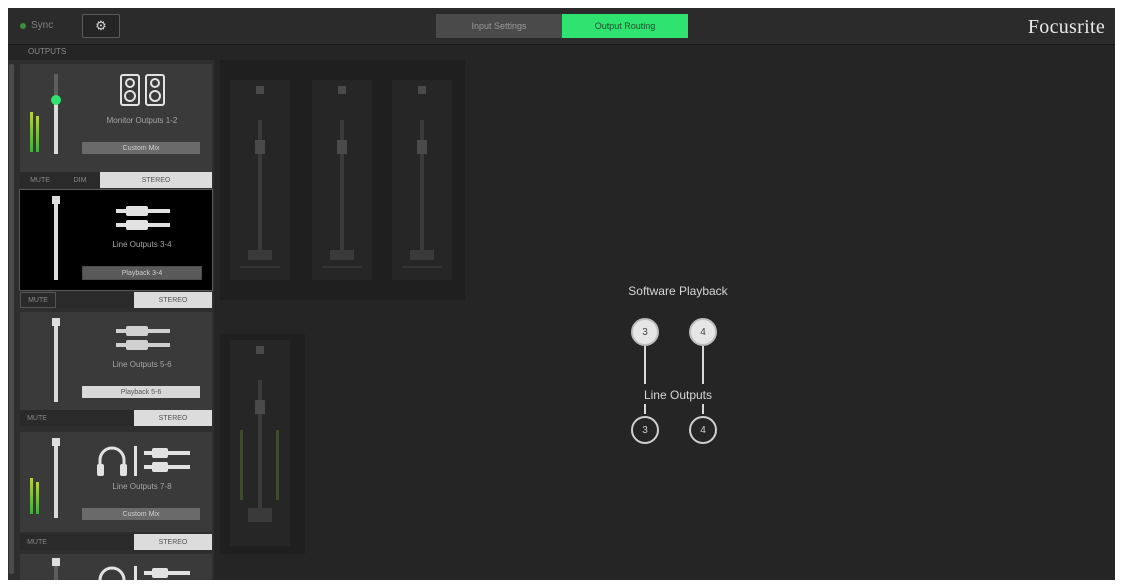  Describe the element at coordinates (80, 180) in the screenshot. I see `dim-button: DIM` at that location.